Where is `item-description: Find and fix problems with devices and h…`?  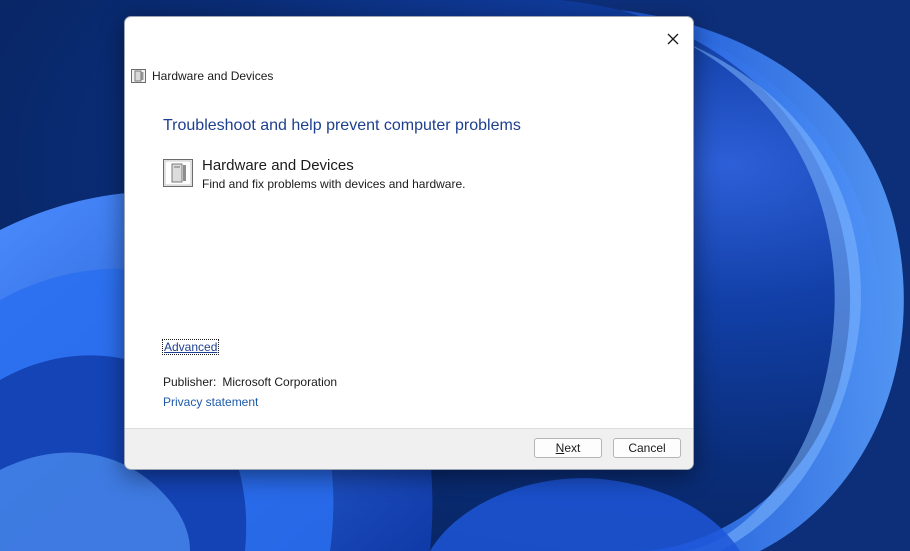 item-description: Find and fix problems with devices and h… is located at coordinates (334, 184).